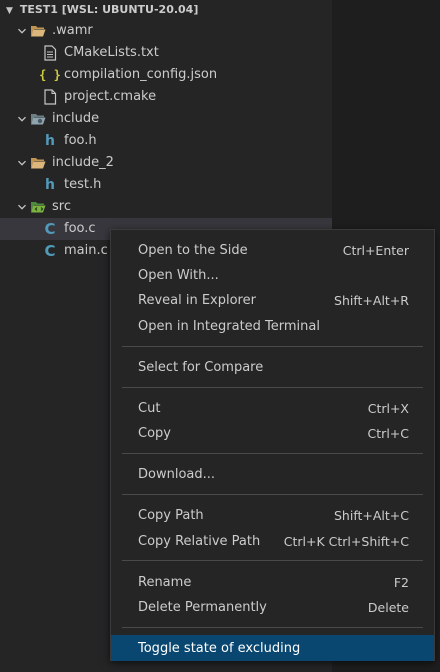  What do you see at coordinates (166, 53) in the screenshot?
I see `tree-file-cmakelists: CMakeLists.txt` at bounding box center [166, 53].